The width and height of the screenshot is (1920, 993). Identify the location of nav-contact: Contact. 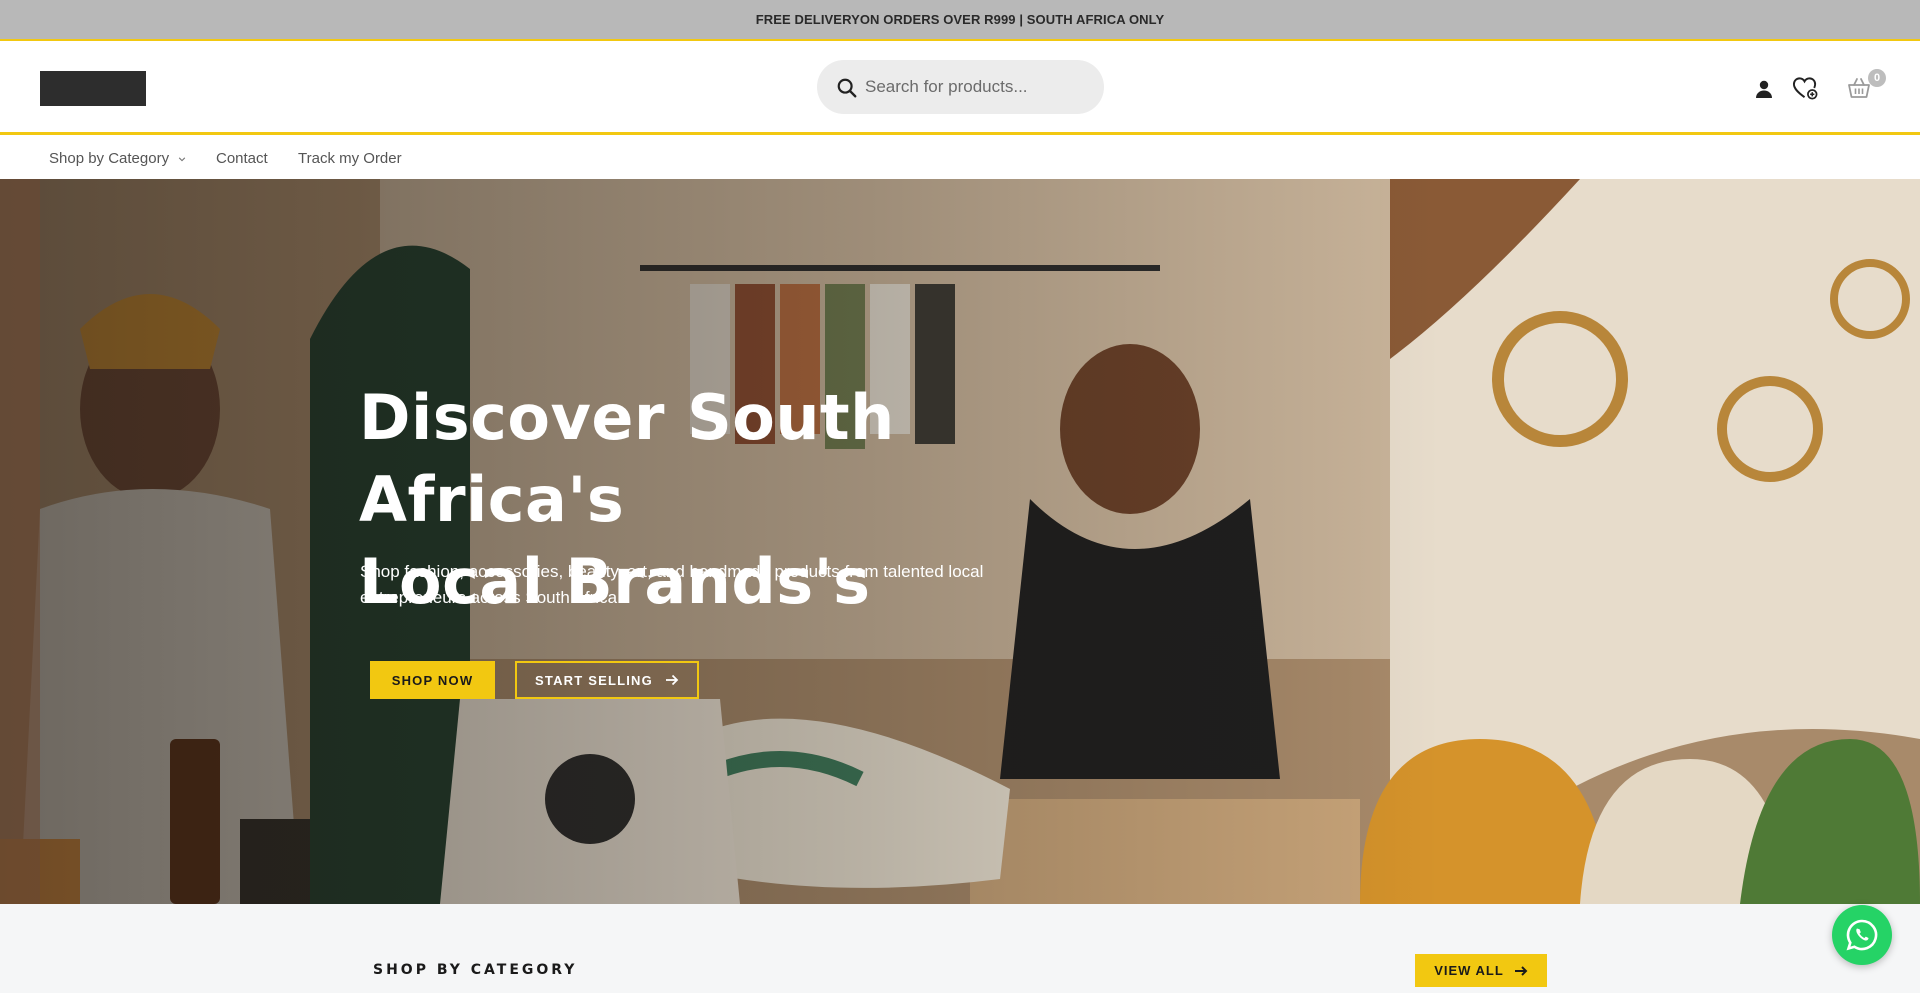
(242, 158).